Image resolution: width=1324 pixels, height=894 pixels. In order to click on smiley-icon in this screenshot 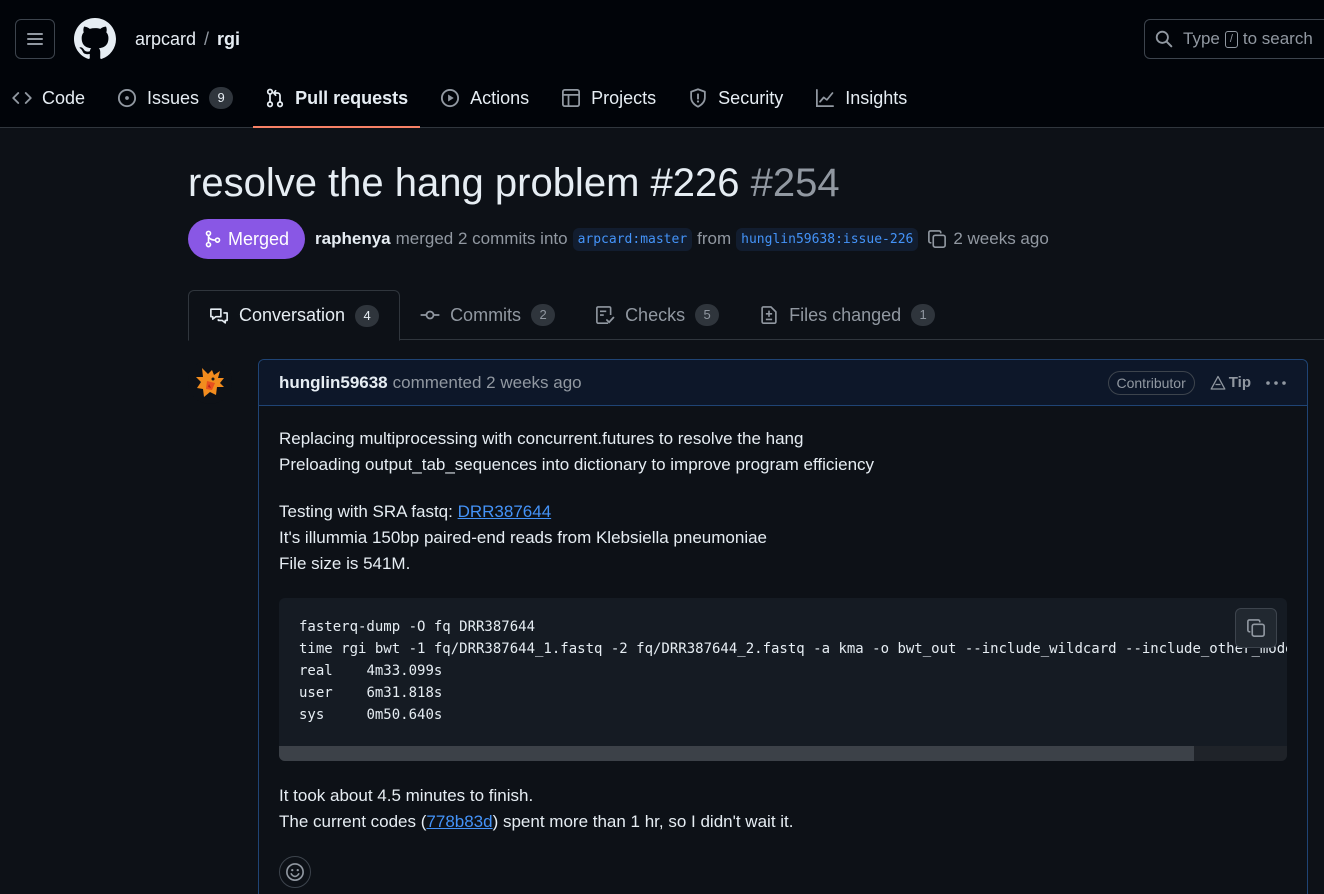, I will do `click(295, 872)`.